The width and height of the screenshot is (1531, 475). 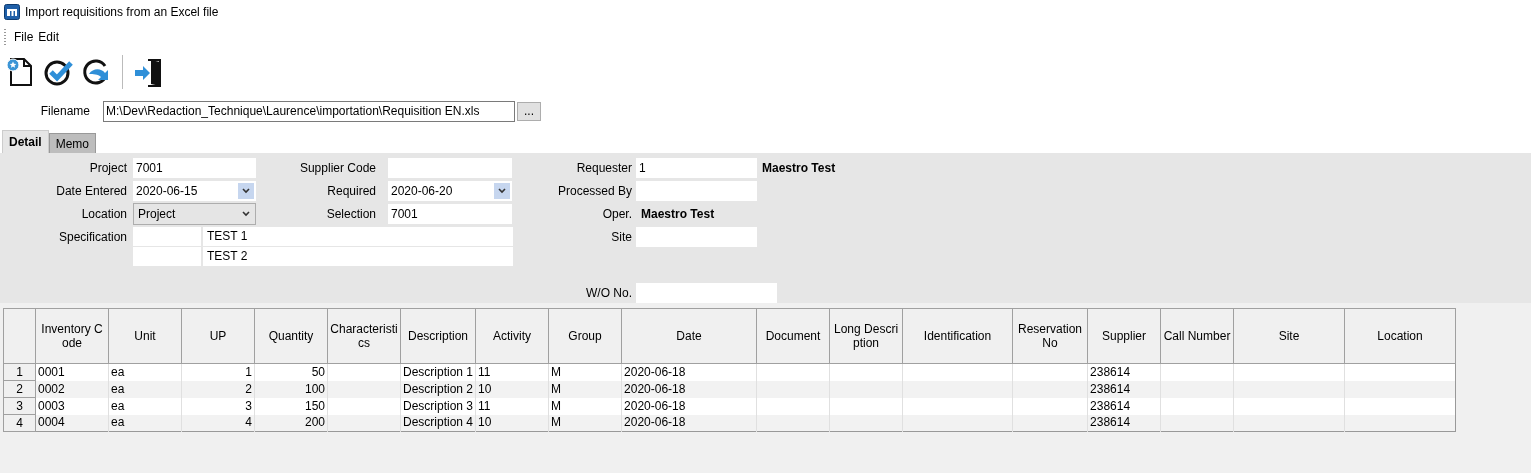 I want to click on location-dropdown: Project, so click(x=194, y=214).